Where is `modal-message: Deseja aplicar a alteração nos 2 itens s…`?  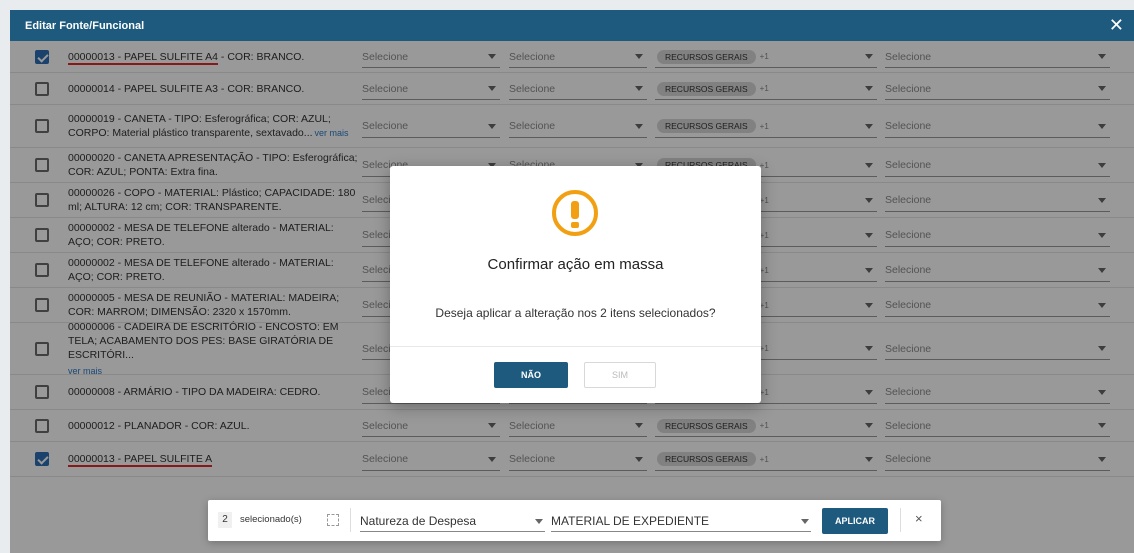 modal-message: Deseja aplicar a alteração nos 2 itens s… is located at coordinates (575, 313).